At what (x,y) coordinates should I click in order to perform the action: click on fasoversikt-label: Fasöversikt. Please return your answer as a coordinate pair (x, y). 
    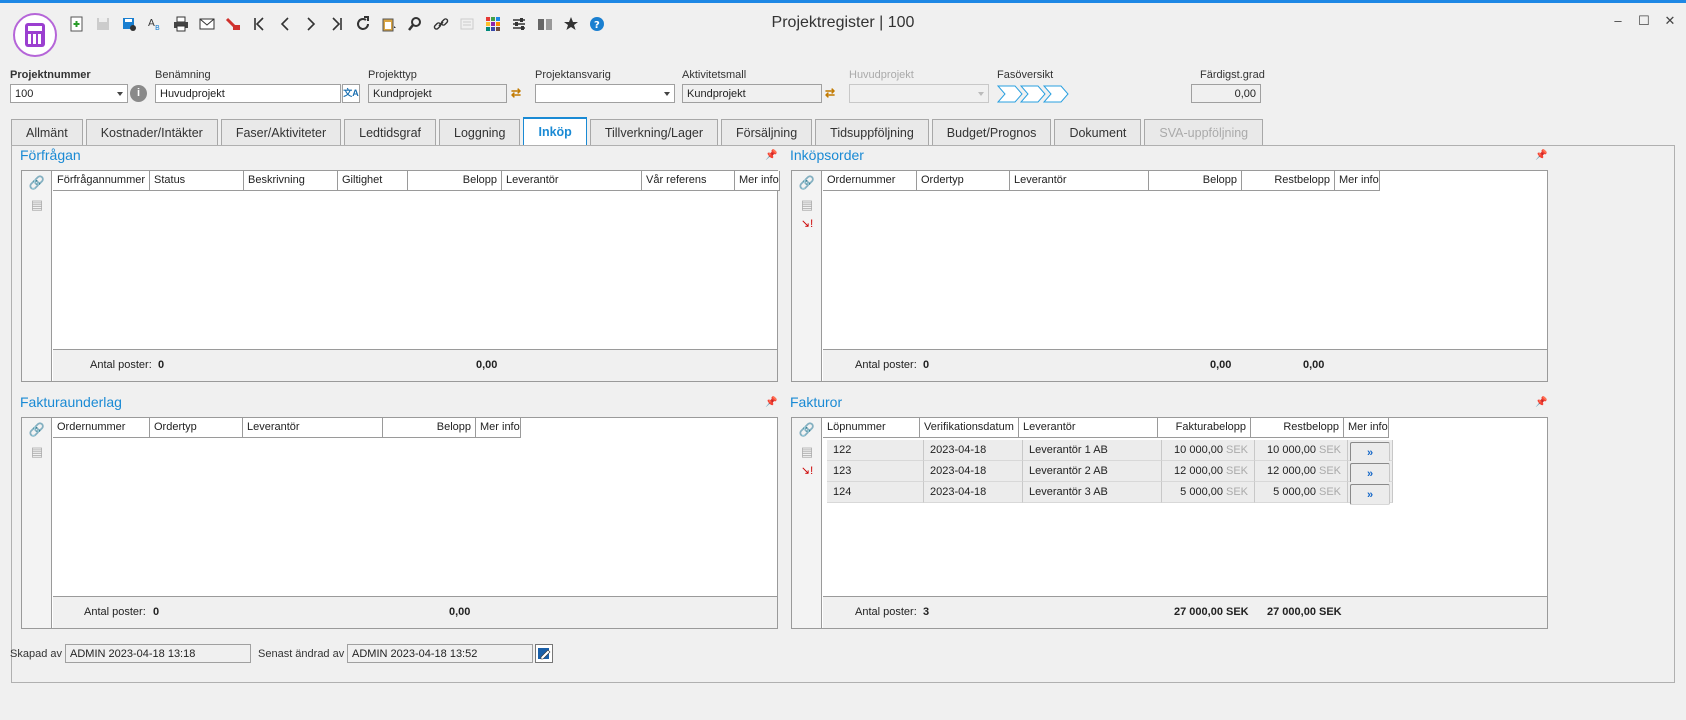
    Looking at the image, I should click on (1025, 75).